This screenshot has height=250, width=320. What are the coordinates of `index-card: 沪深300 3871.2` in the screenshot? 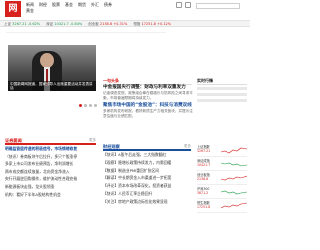 It's located at (222, 192).